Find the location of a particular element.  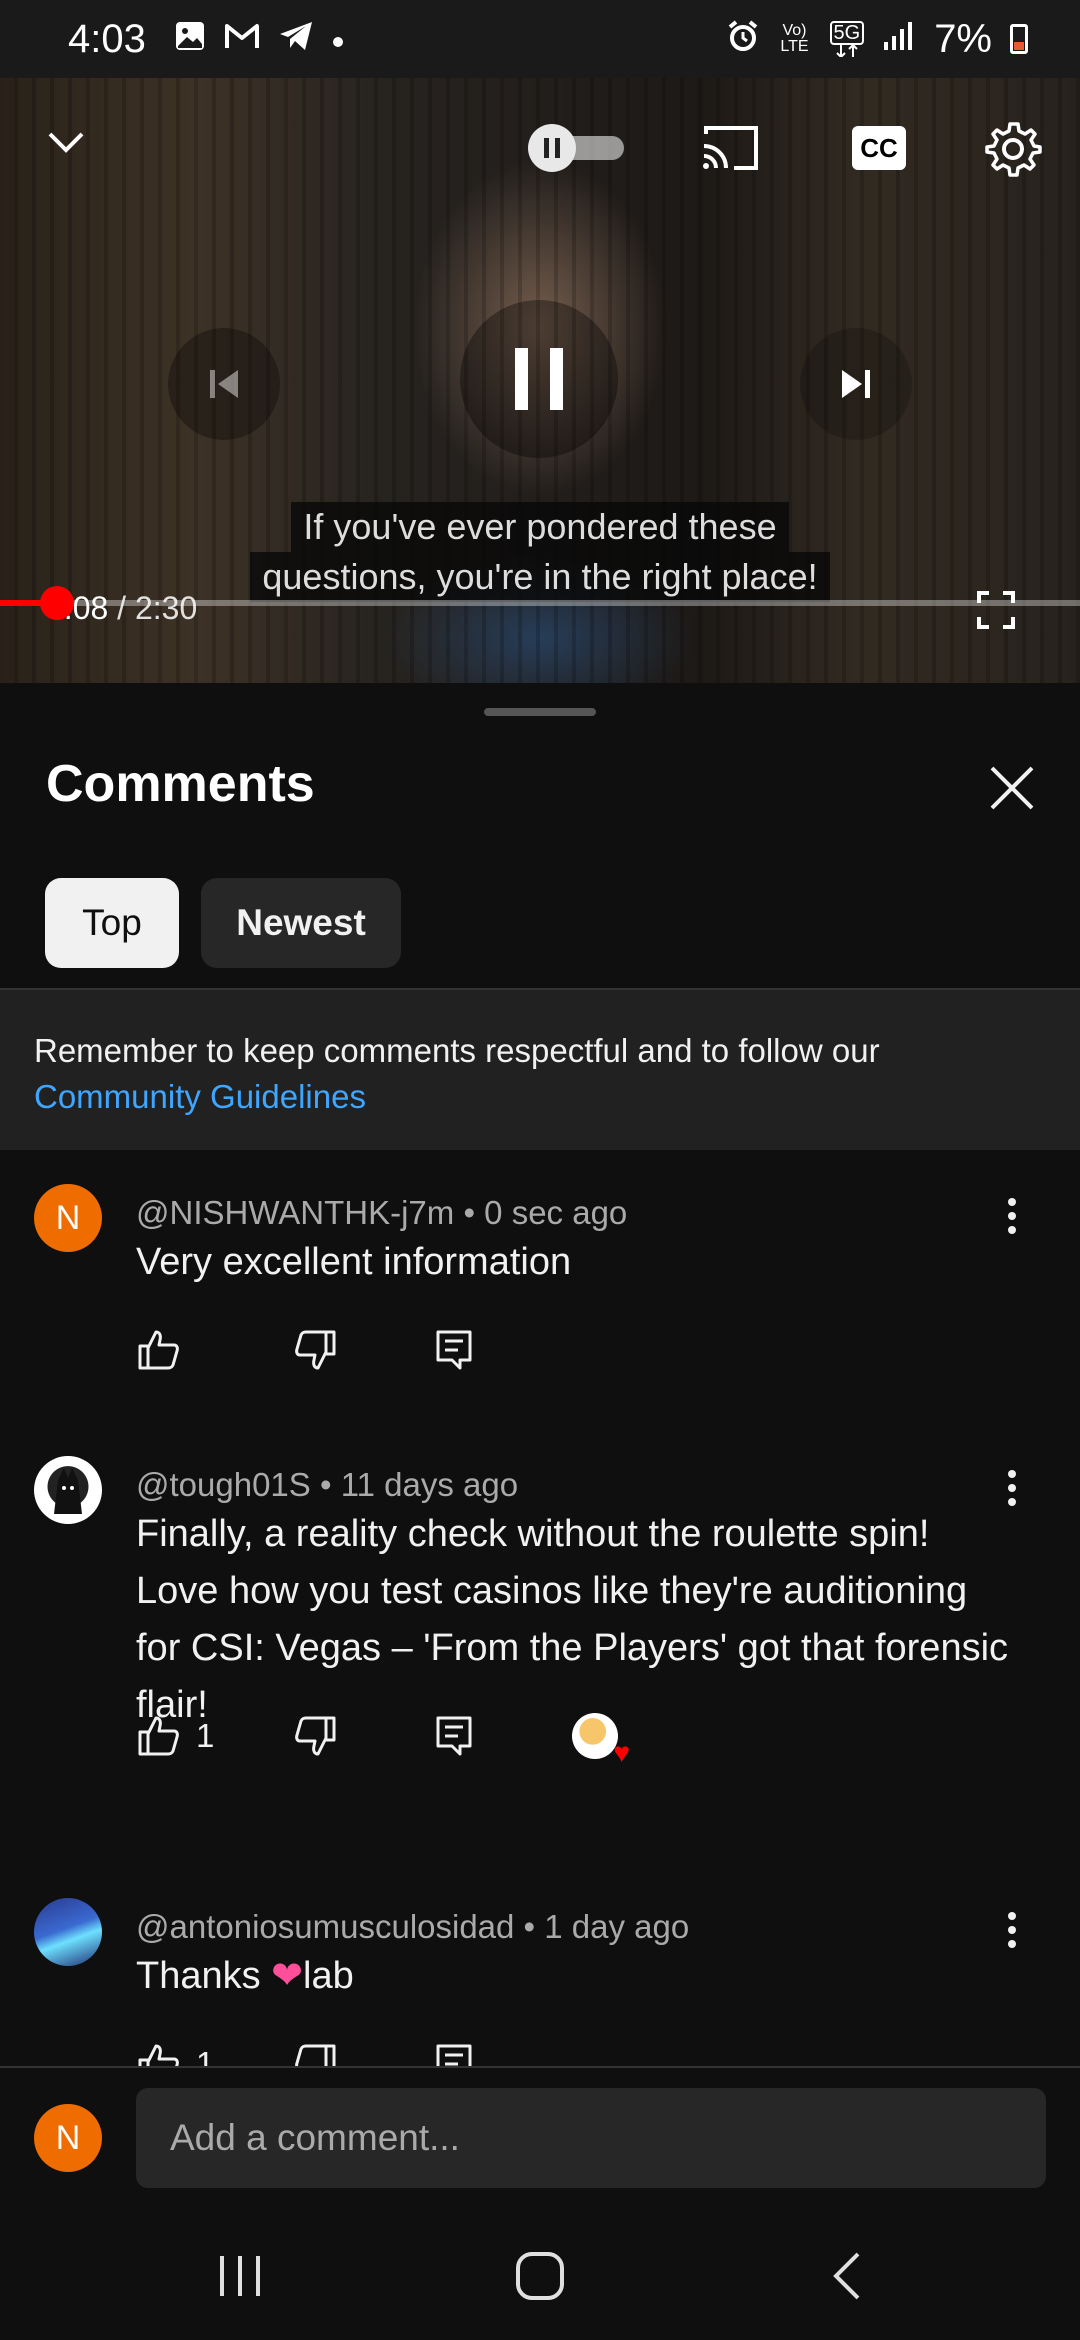

comment-author: @tough01S is located at coordinates (223, 1484).